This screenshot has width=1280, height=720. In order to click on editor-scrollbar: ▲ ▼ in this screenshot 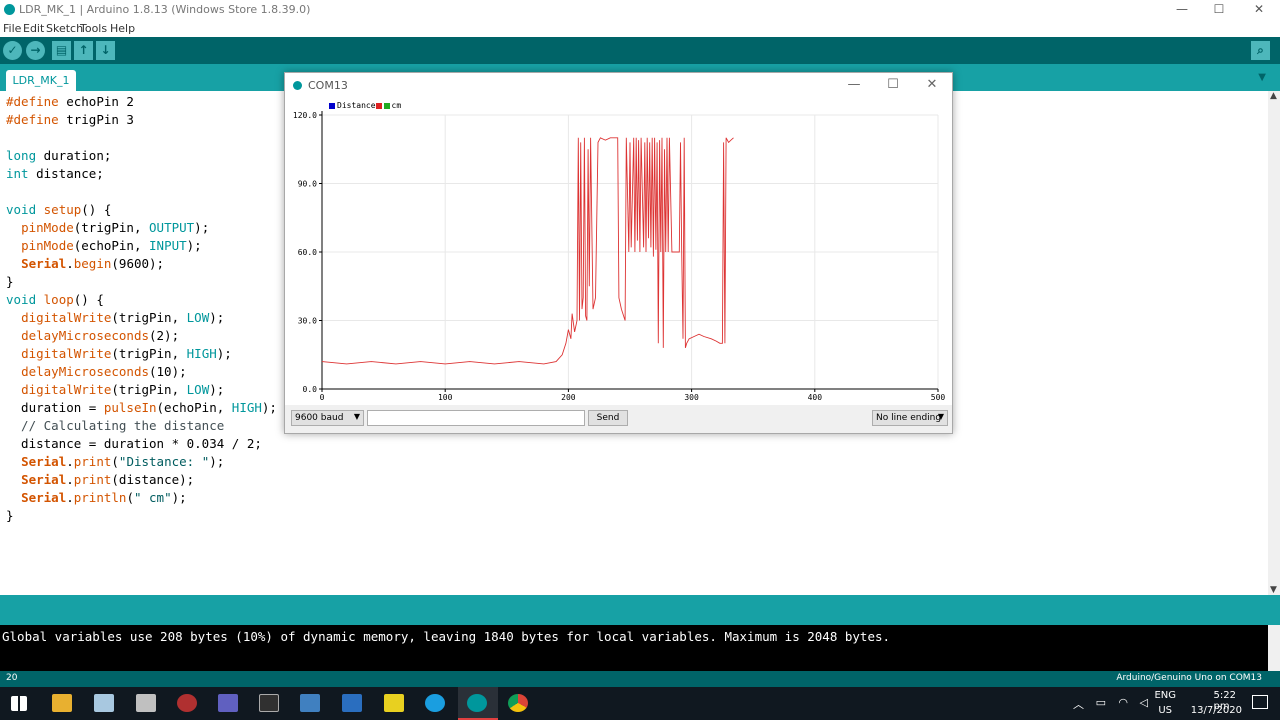, I will do `click(1274, 343)`.